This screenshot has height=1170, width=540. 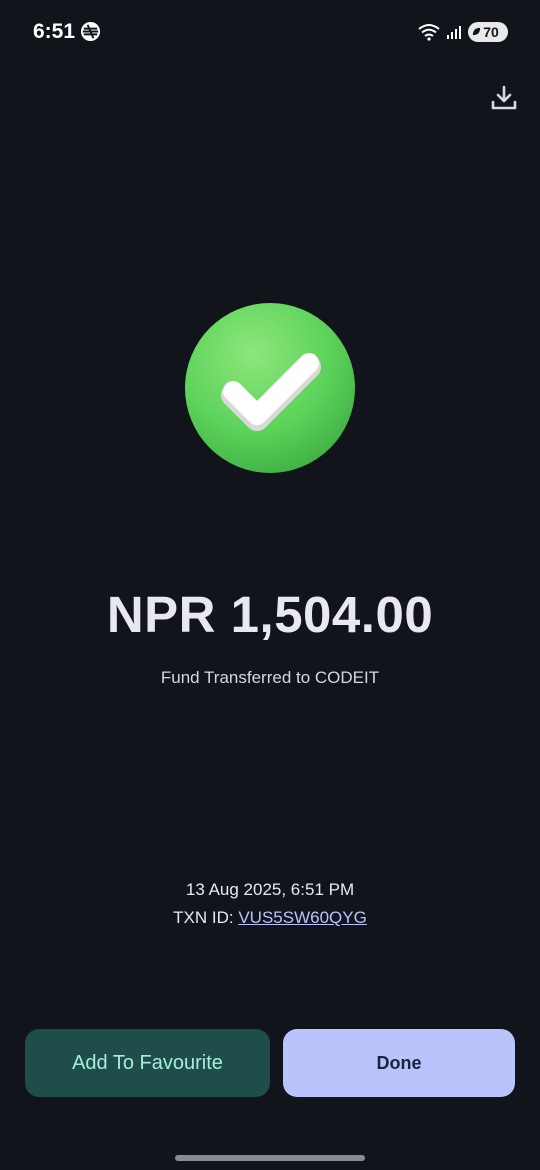 I want to click on add-to-favourite-button: Add To Favourite, so click(x=147, y=1063).